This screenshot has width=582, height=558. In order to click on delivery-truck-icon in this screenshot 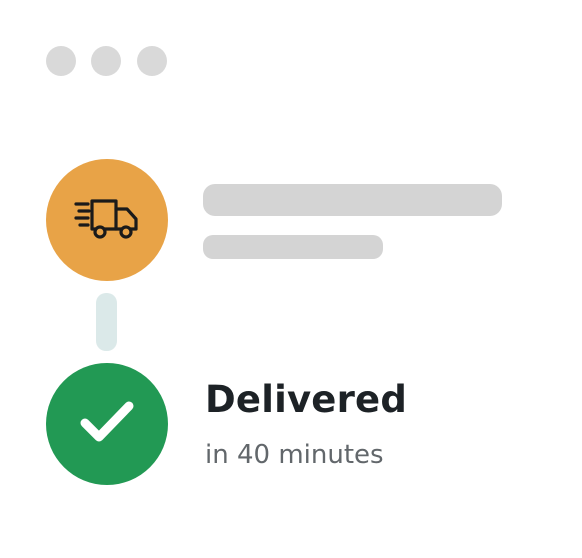, I will do `click(107, 220)`.